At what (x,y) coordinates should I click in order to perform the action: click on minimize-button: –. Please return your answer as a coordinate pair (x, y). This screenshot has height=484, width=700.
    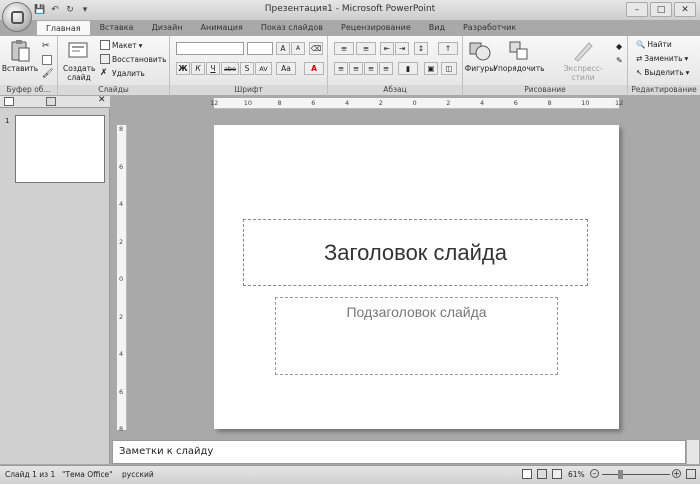
    Looking at the image, I should click on (637, 9).